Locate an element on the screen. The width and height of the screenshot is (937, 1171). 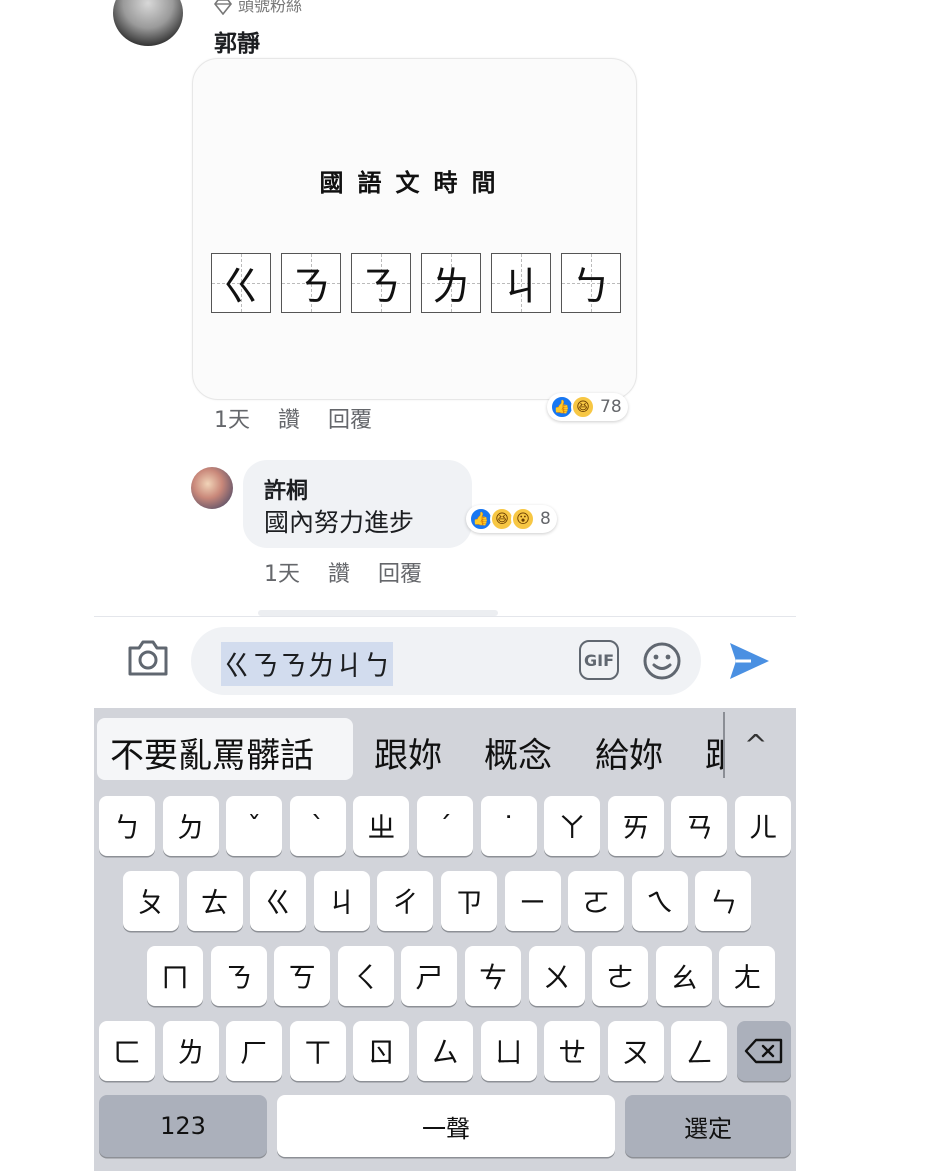
badge-label: 頭號粉絲 is located at coordinates (270, 7).